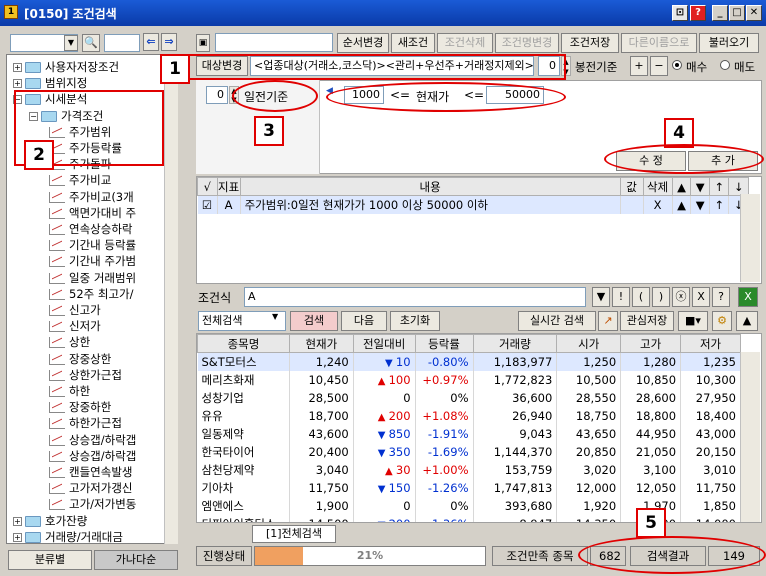 This screenshot has height=576, width=766. Describe the element at coordinates (90, 278) in the screenshot. I see `tree-item: 일중 거래범위` at that location.